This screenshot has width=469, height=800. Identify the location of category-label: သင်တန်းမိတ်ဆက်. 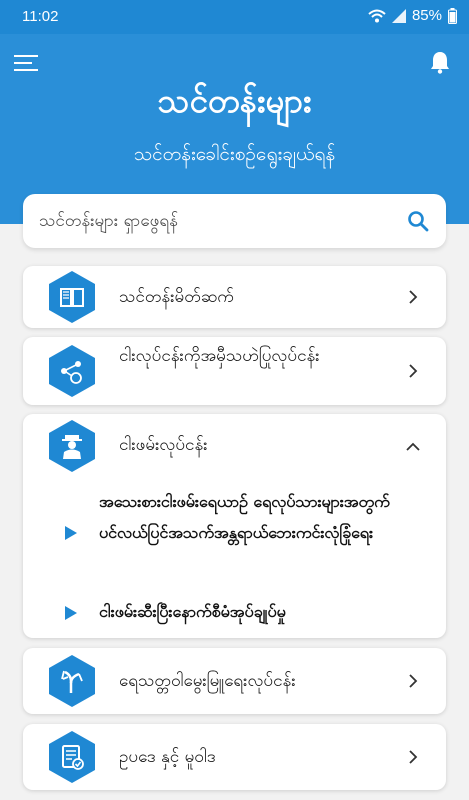
(176, 297).